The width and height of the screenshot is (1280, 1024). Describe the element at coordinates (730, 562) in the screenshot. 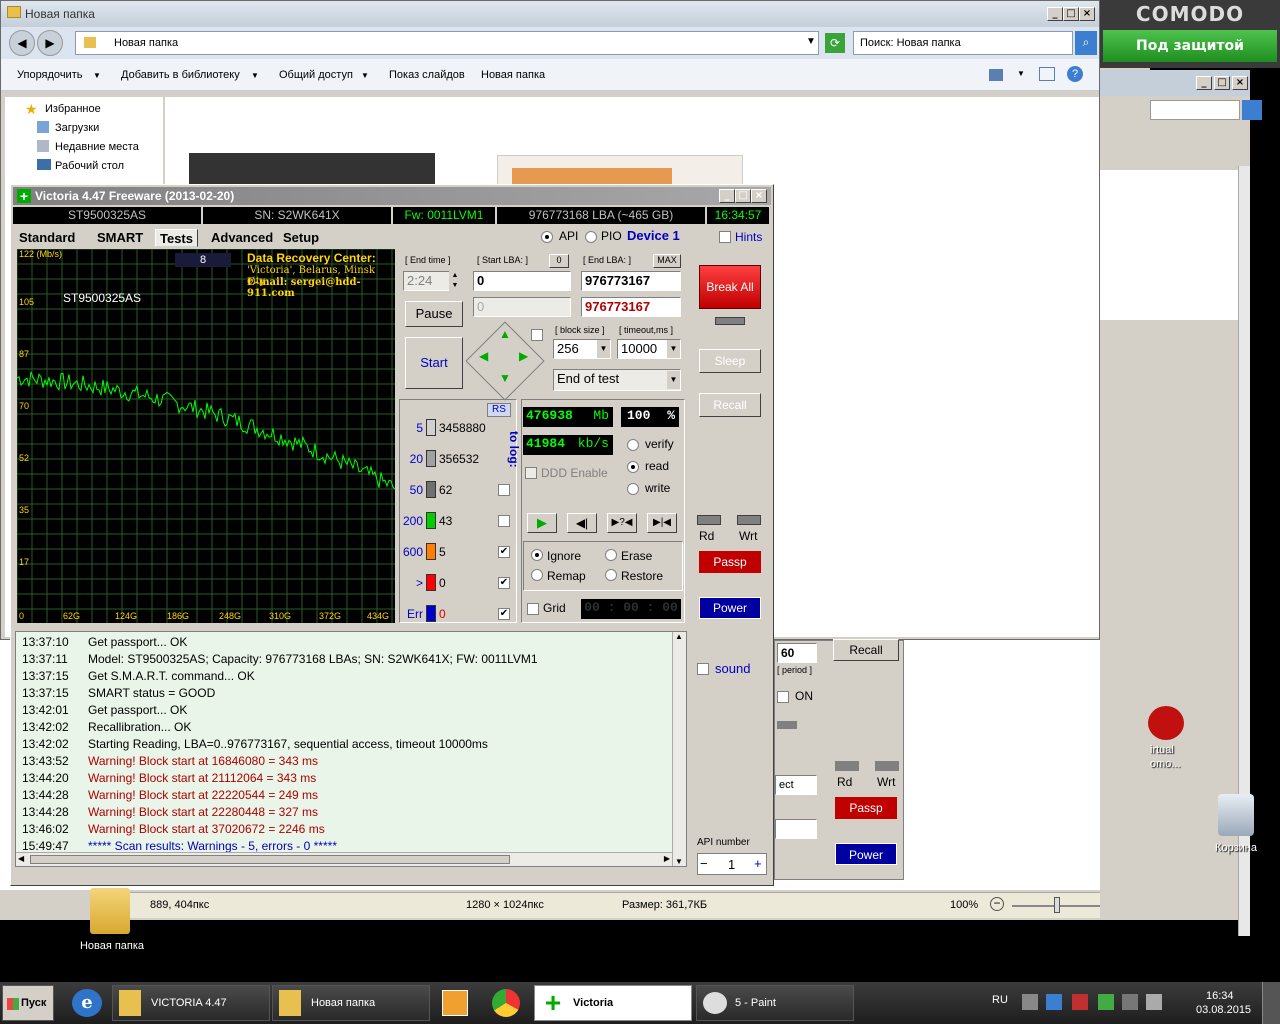

I see `passp-button: Passp` at that location.